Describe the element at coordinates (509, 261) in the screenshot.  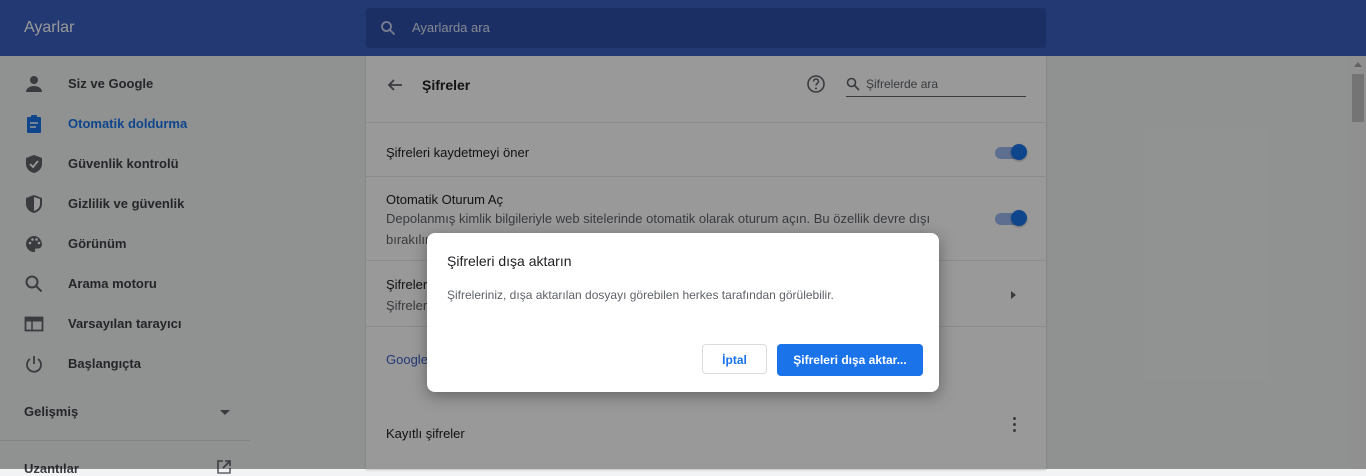
I see `dialog-title: Şifreleri dışa aktarın` at that location.